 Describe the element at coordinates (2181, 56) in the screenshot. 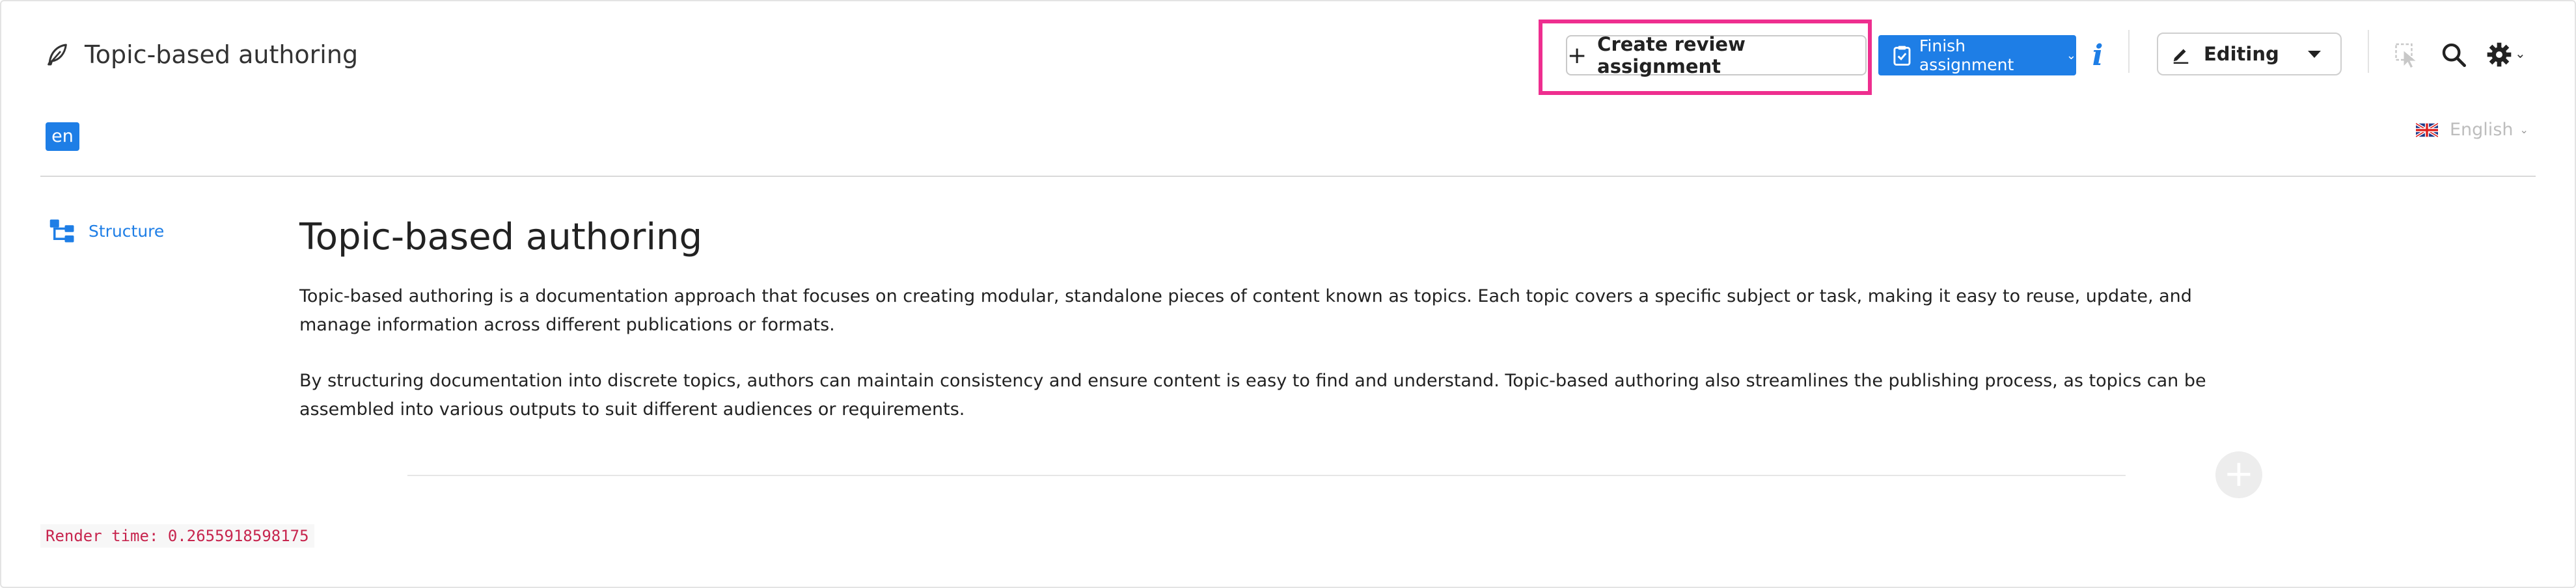

I see `pencil-icon` at that location.